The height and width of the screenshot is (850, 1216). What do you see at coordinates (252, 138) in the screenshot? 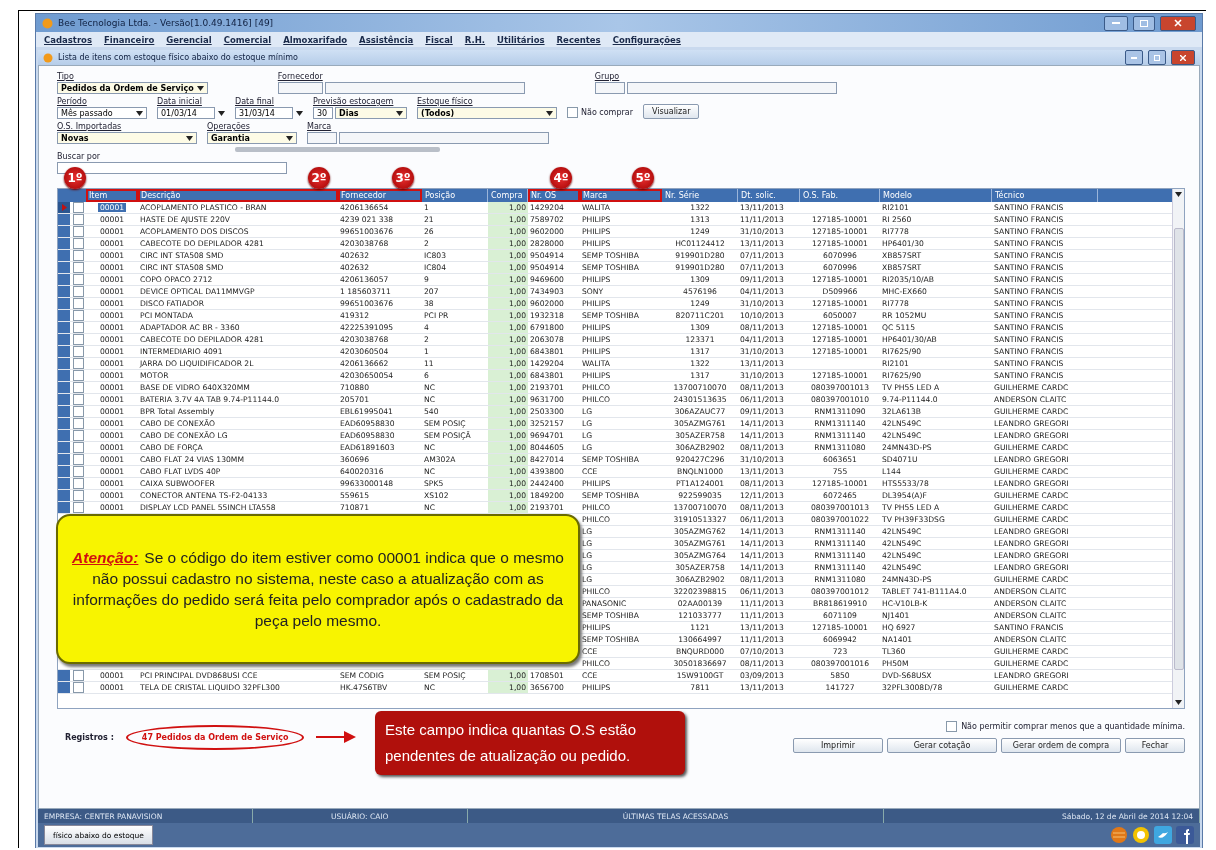
I see `dropdown-field: Garantia` at bounding box center [252, 138].